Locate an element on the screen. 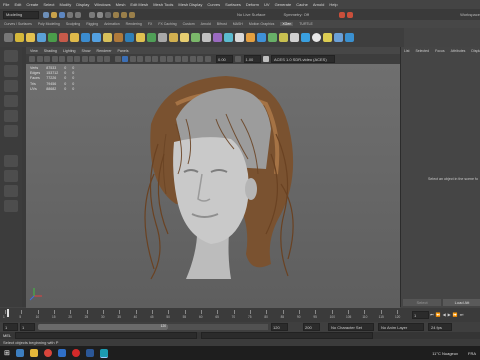 This screenshot has height=360, width=480. film-gate-icon is located at coordinates (69, 59).